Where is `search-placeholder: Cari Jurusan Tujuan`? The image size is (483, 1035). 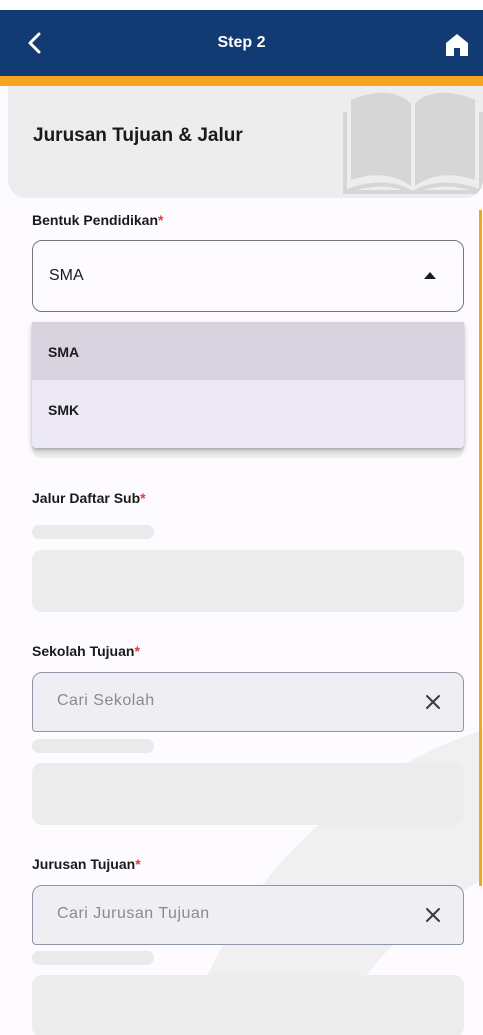 search-placeholder: Cari Jurusan Tujuan is located at coordinates (133, 914).